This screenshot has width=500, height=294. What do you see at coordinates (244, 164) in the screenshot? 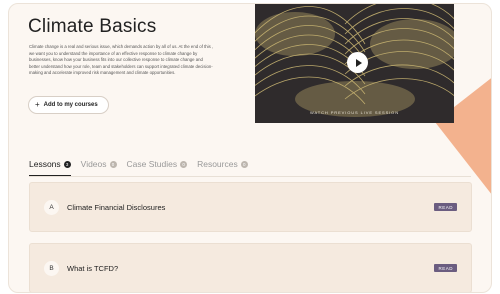
I see `tab-resources-count: 0` at bounding box center [244, 164].